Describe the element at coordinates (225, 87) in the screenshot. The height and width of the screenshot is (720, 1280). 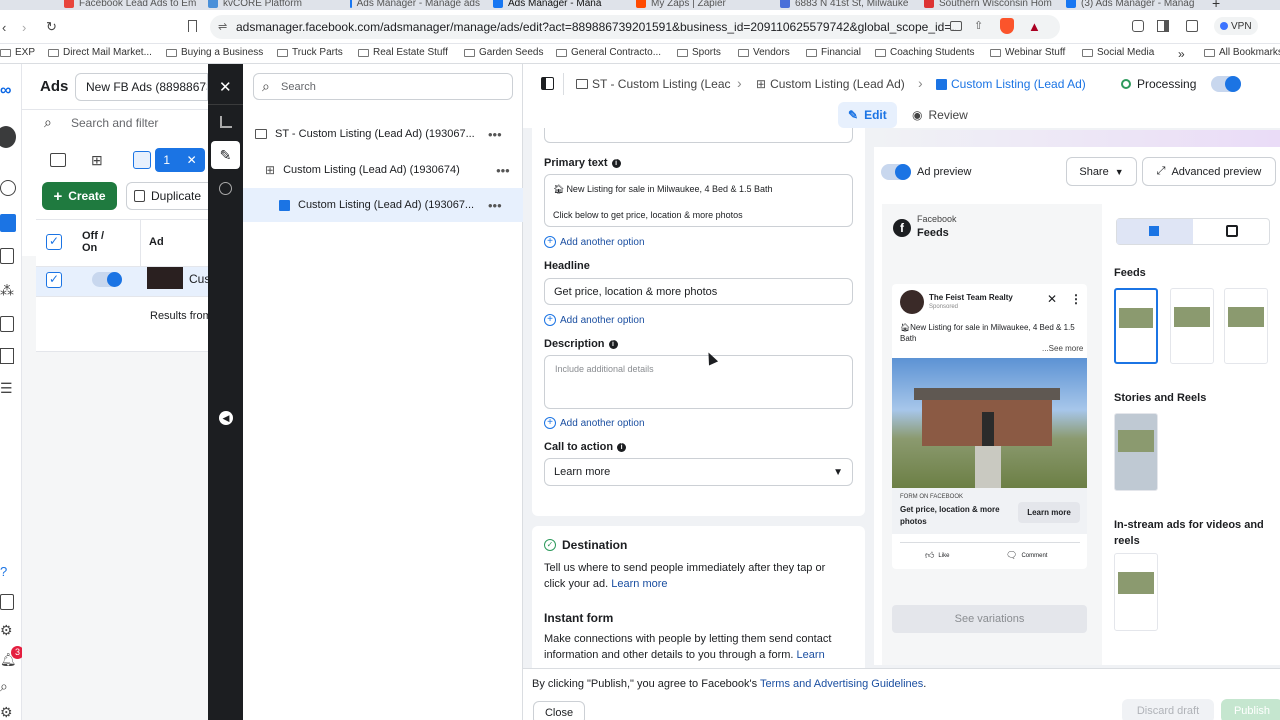
I see `close-editor-icon: ✕` at that location.